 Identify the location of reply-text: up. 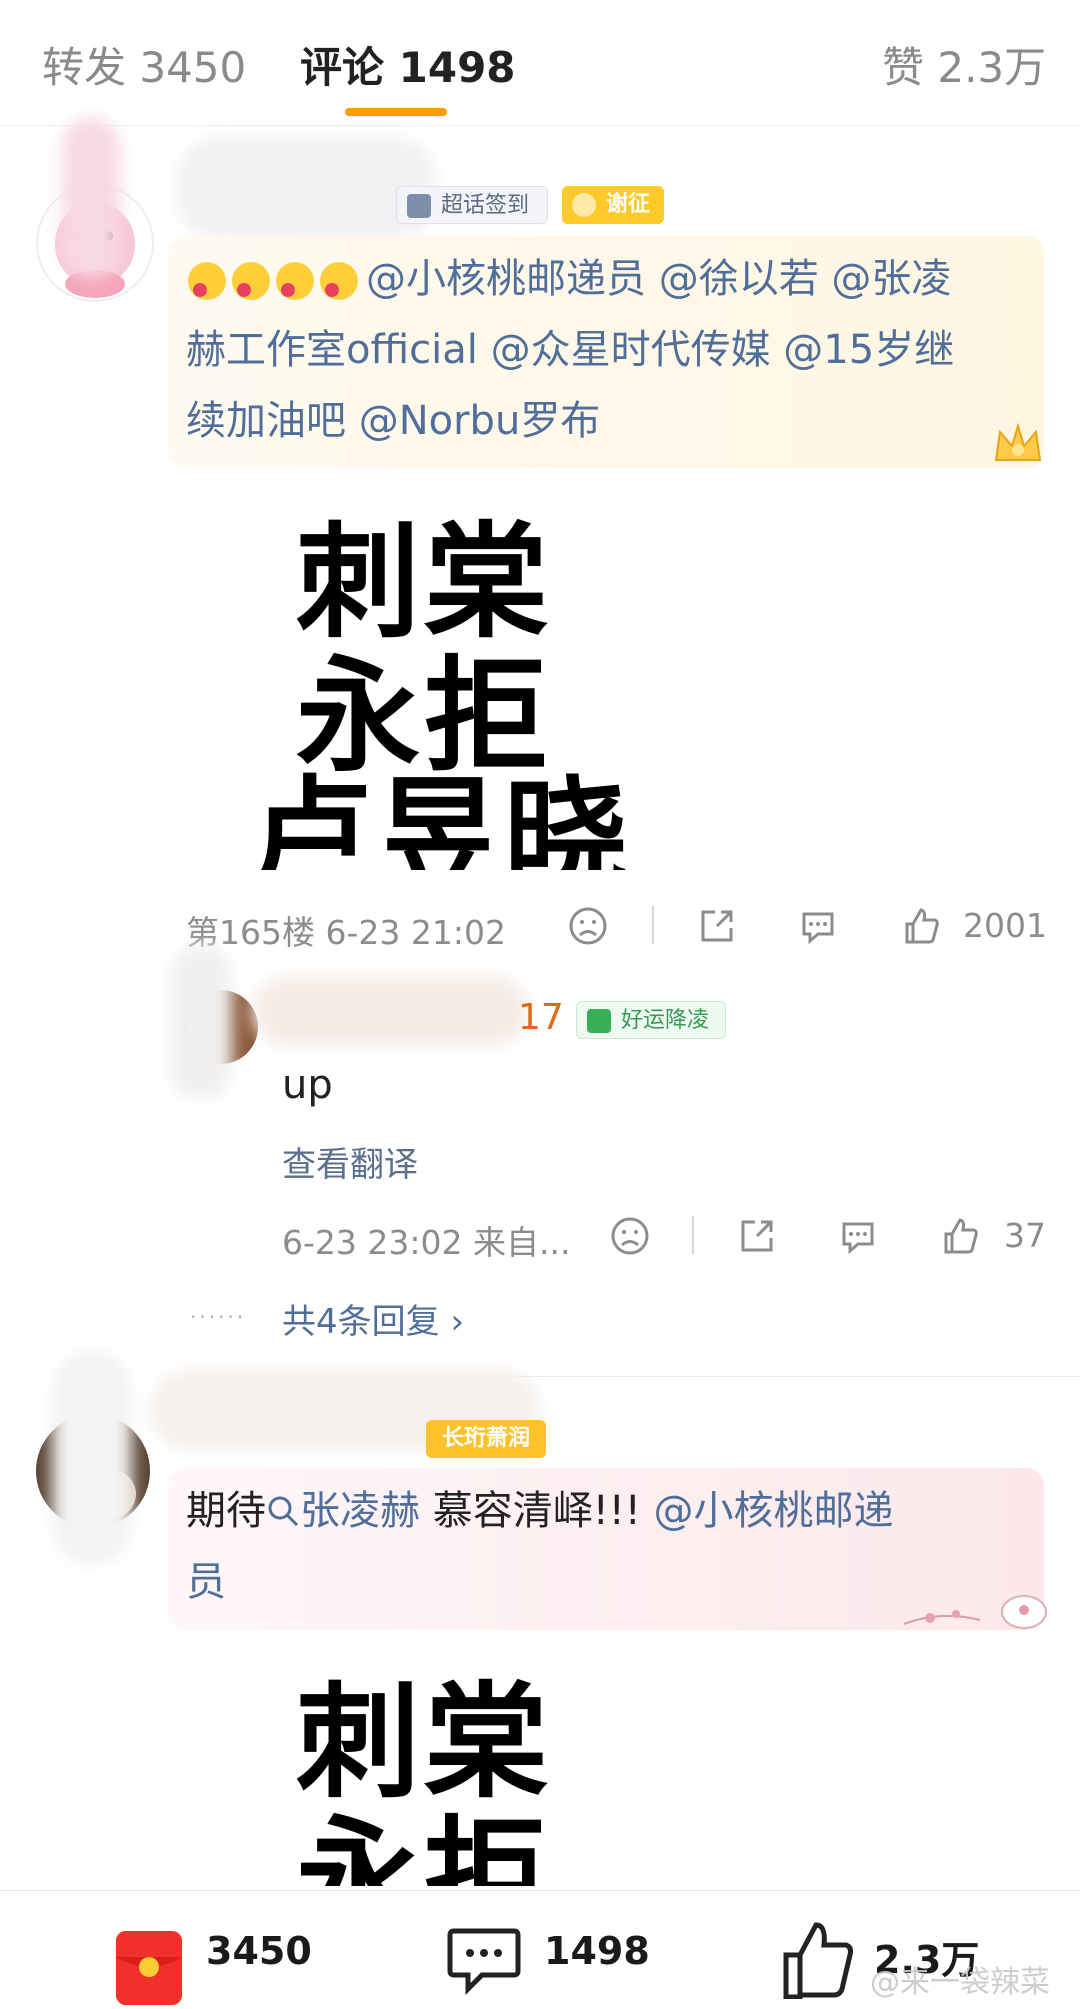
(307, 1085).